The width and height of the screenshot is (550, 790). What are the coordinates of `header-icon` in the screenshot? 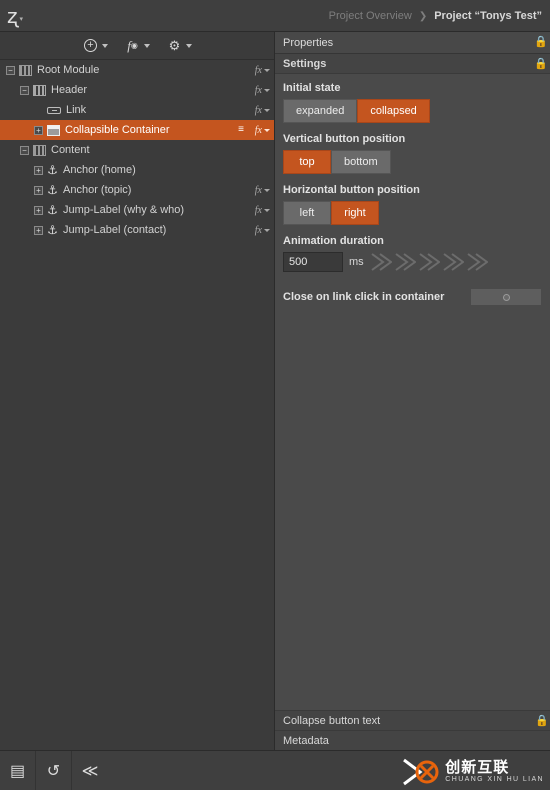 It's located at (39, 90).